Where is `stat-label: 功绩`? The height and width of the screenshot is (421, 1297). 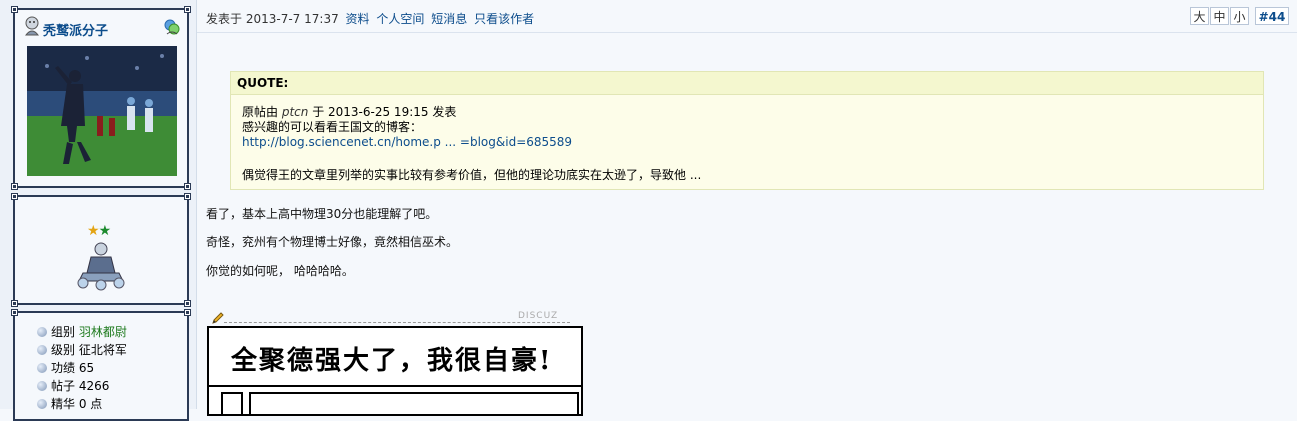 stat-label: 功绩 is located at coordinates (63, 368).